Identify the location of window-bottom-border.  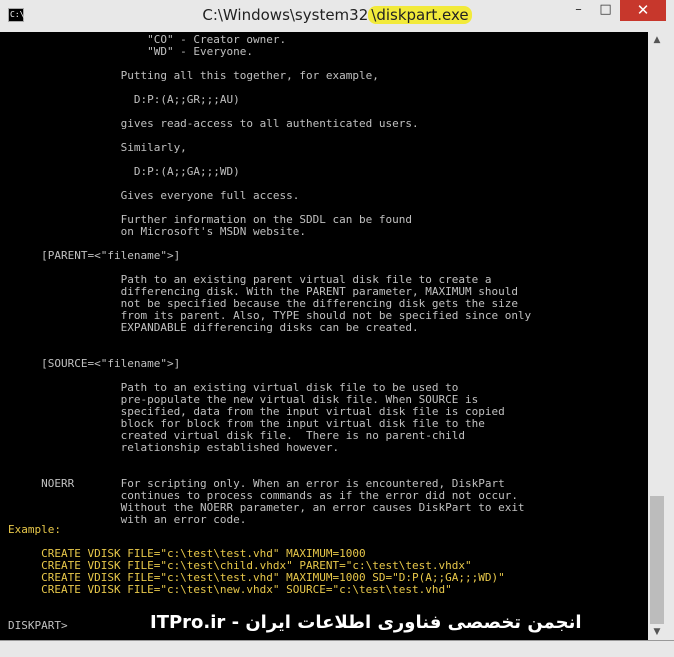
(337, 648).